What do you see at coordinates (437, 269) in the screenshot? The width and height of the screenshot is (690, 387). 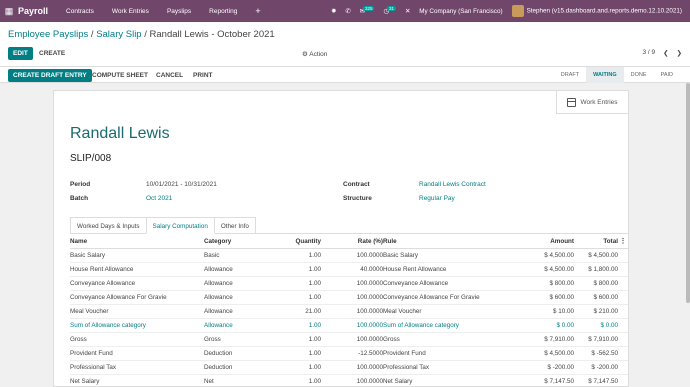 I see `row-rule: House Rent Allowance` at bounding box center [437, 269].